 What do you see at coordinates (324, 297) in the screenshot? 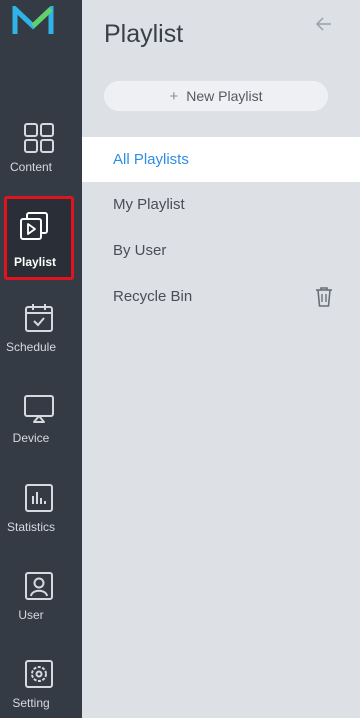
I see `trash-icon` at bounding box center [324, 297].